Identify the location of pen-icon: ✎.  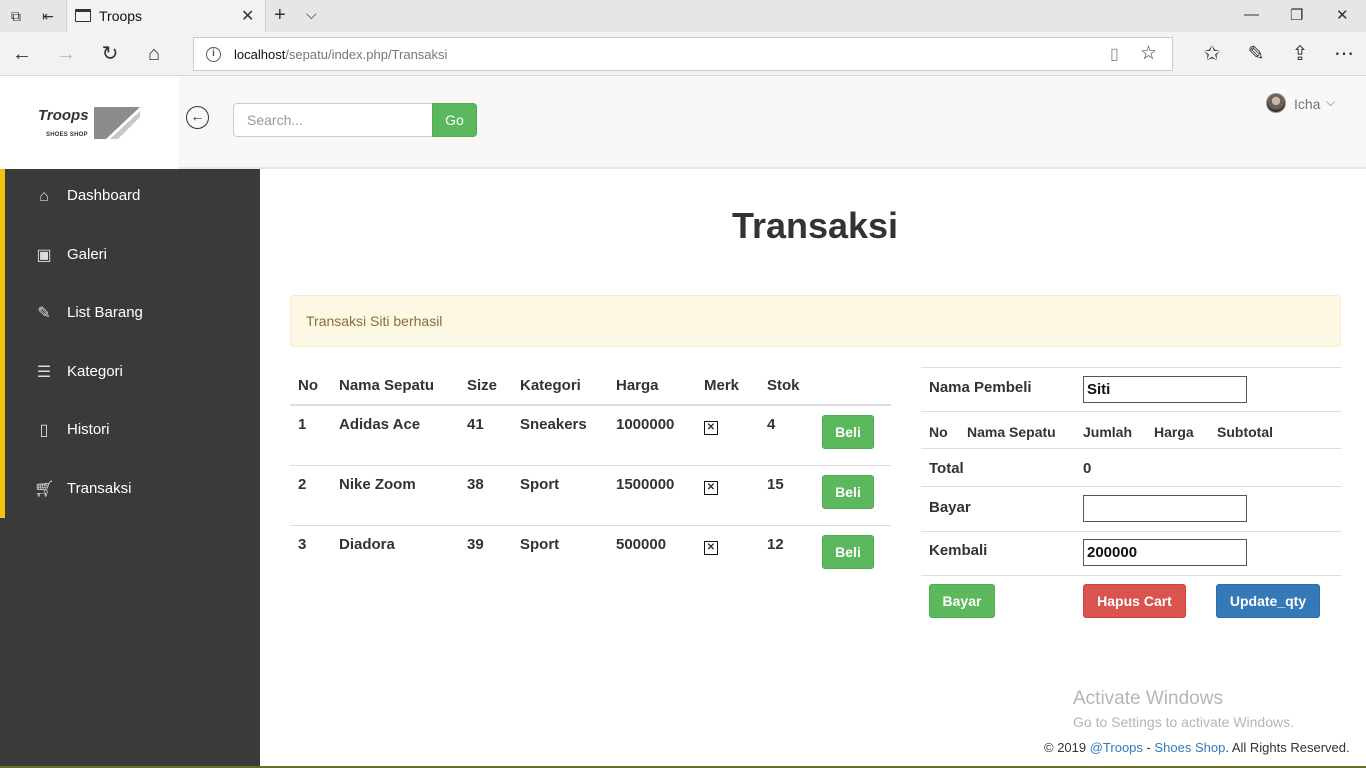
(1256, 54).